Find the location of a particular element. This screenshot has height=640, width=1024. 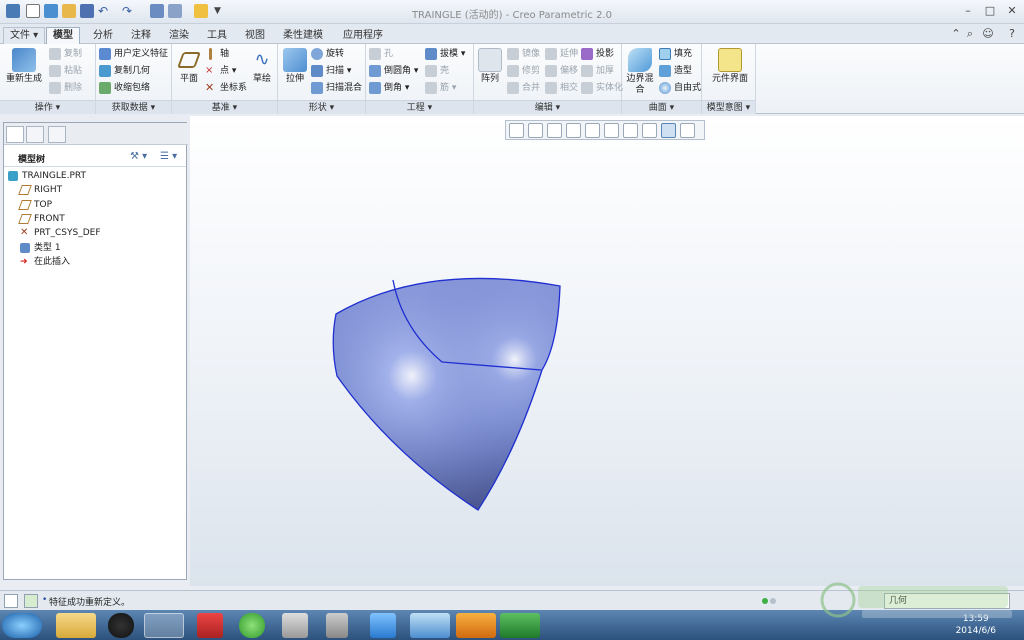

tab-tools: 工具 is located at coordinates (217, 35).